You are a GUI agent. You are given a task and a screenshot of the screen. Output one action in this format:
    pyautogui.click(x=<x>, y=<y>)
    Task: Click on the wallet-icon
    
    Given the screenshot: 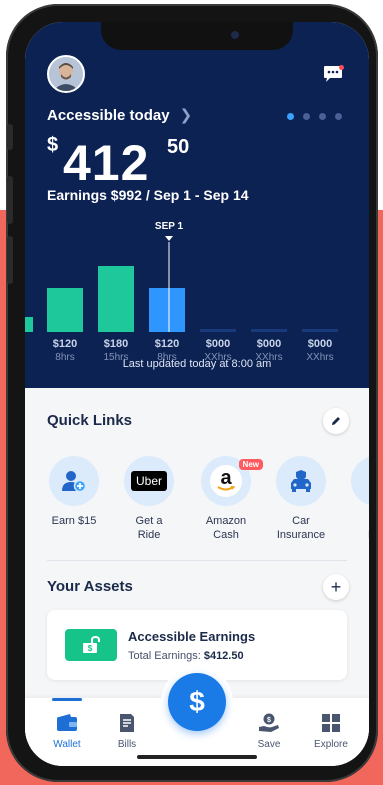 What is the action you would take?
    pyautogui.click(x=67, y=722)
    